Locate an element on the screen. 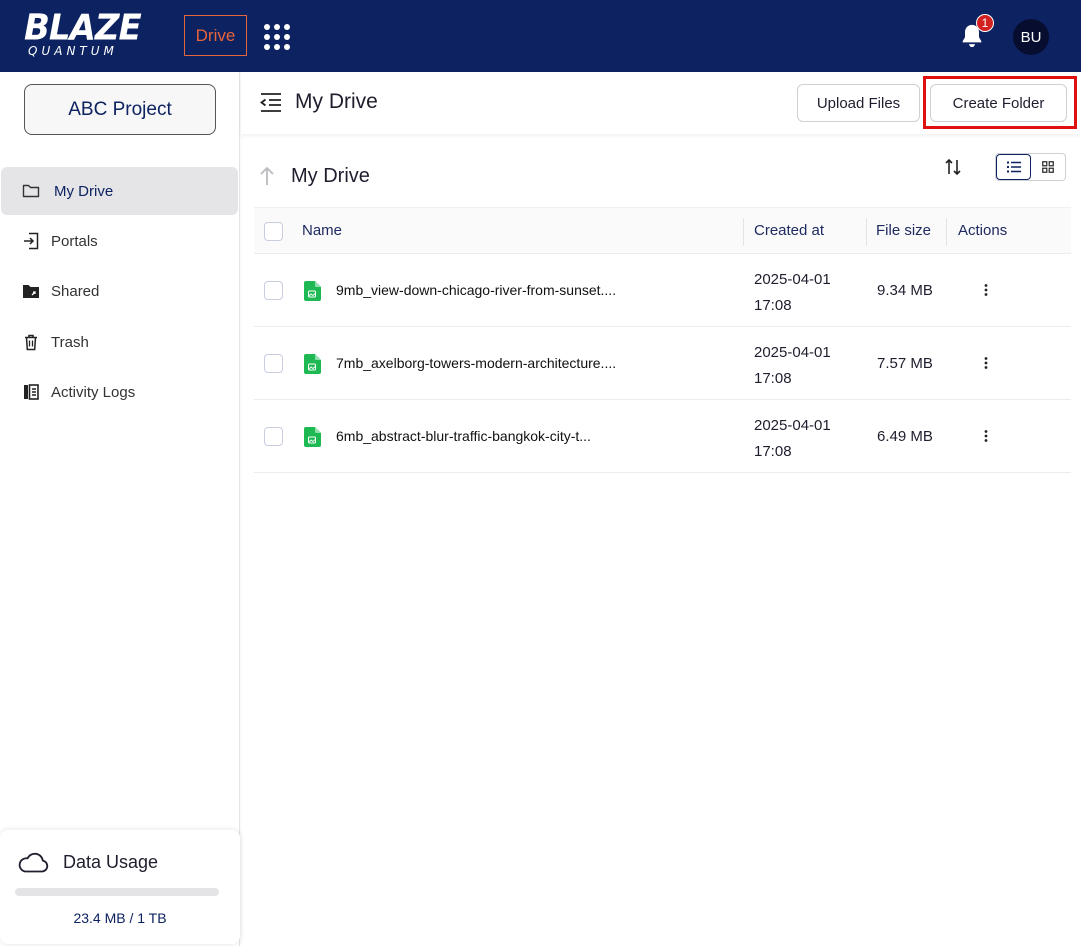 This screenshot has width=1081, height=946. sidebar-item-trash: Trash is located at coordinates (119, 342).